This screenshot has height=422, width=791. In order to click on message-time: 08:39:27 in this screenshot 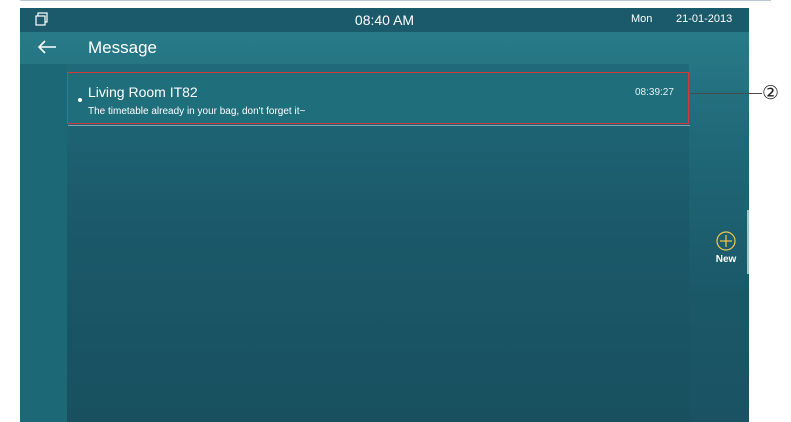, I will do `click(654, 92)`.